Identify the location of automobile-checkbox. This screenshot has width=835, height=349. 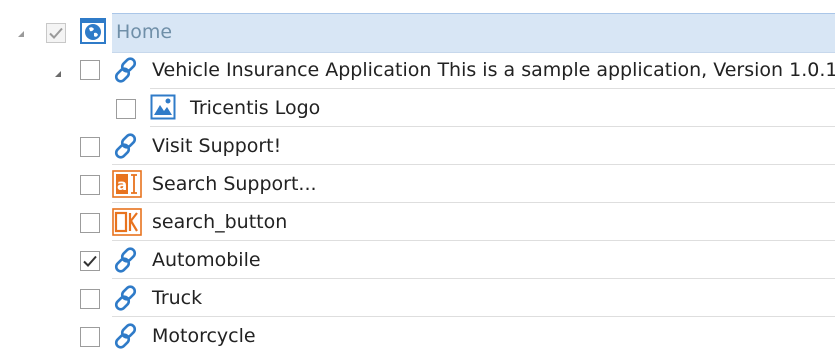
(90, 261).